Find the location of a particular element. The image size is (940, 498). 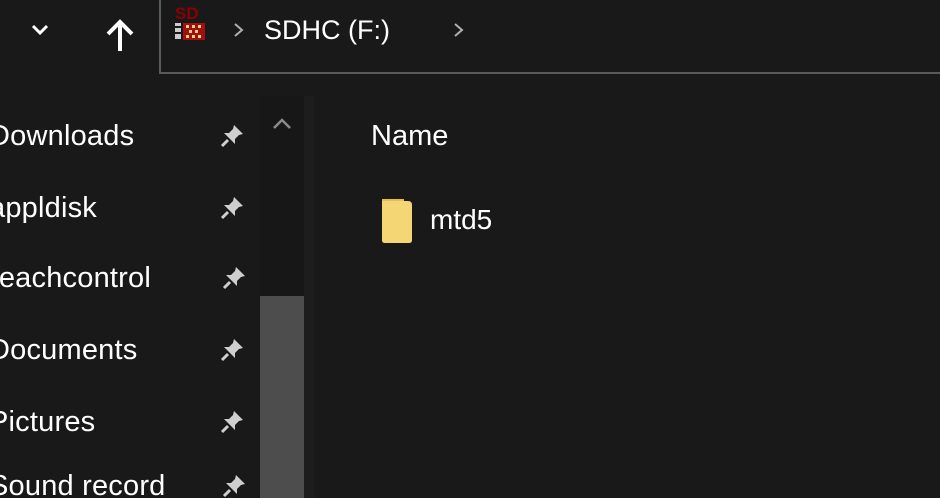

nav-item-appldisk: appldisk is located at coordinates (130, 210).